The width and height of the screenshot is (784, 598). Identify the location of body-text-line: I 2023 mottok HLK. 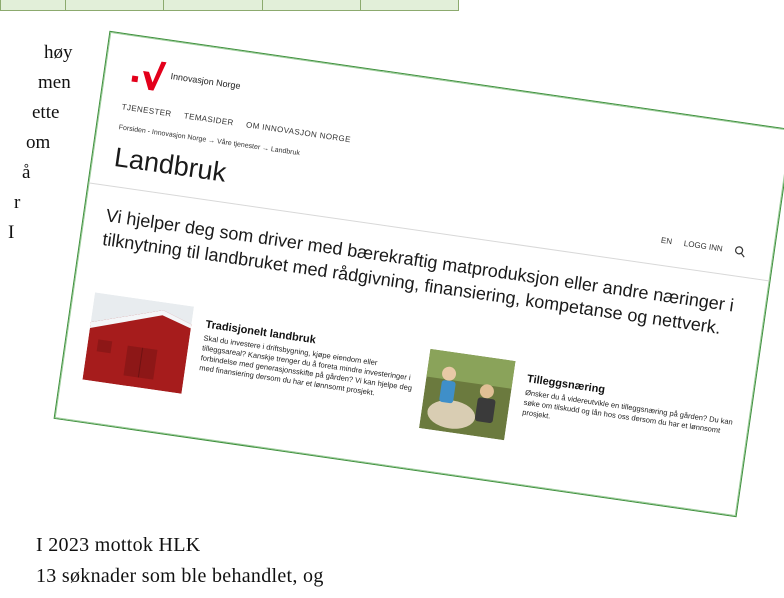
(118, 545).